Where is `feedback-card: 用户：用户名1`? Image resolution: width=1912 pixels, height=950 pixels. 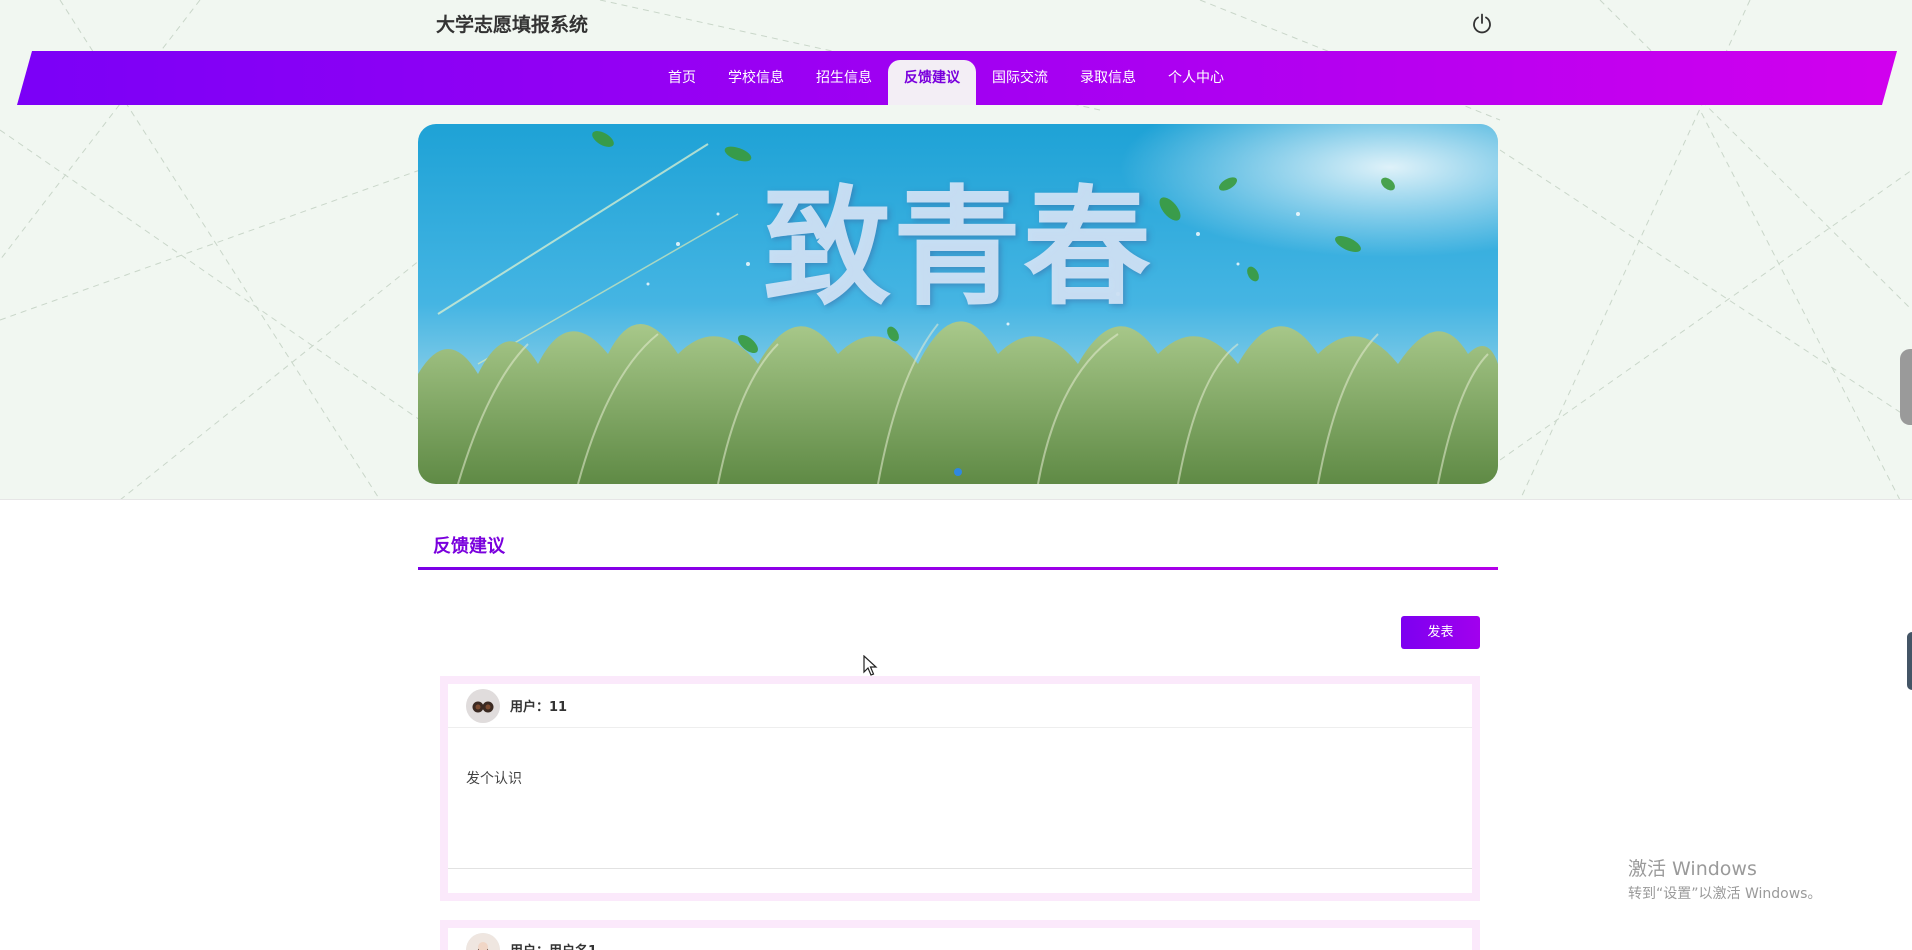
feedback-card: 用户：用户名1 is located at coordinates (960, 935).